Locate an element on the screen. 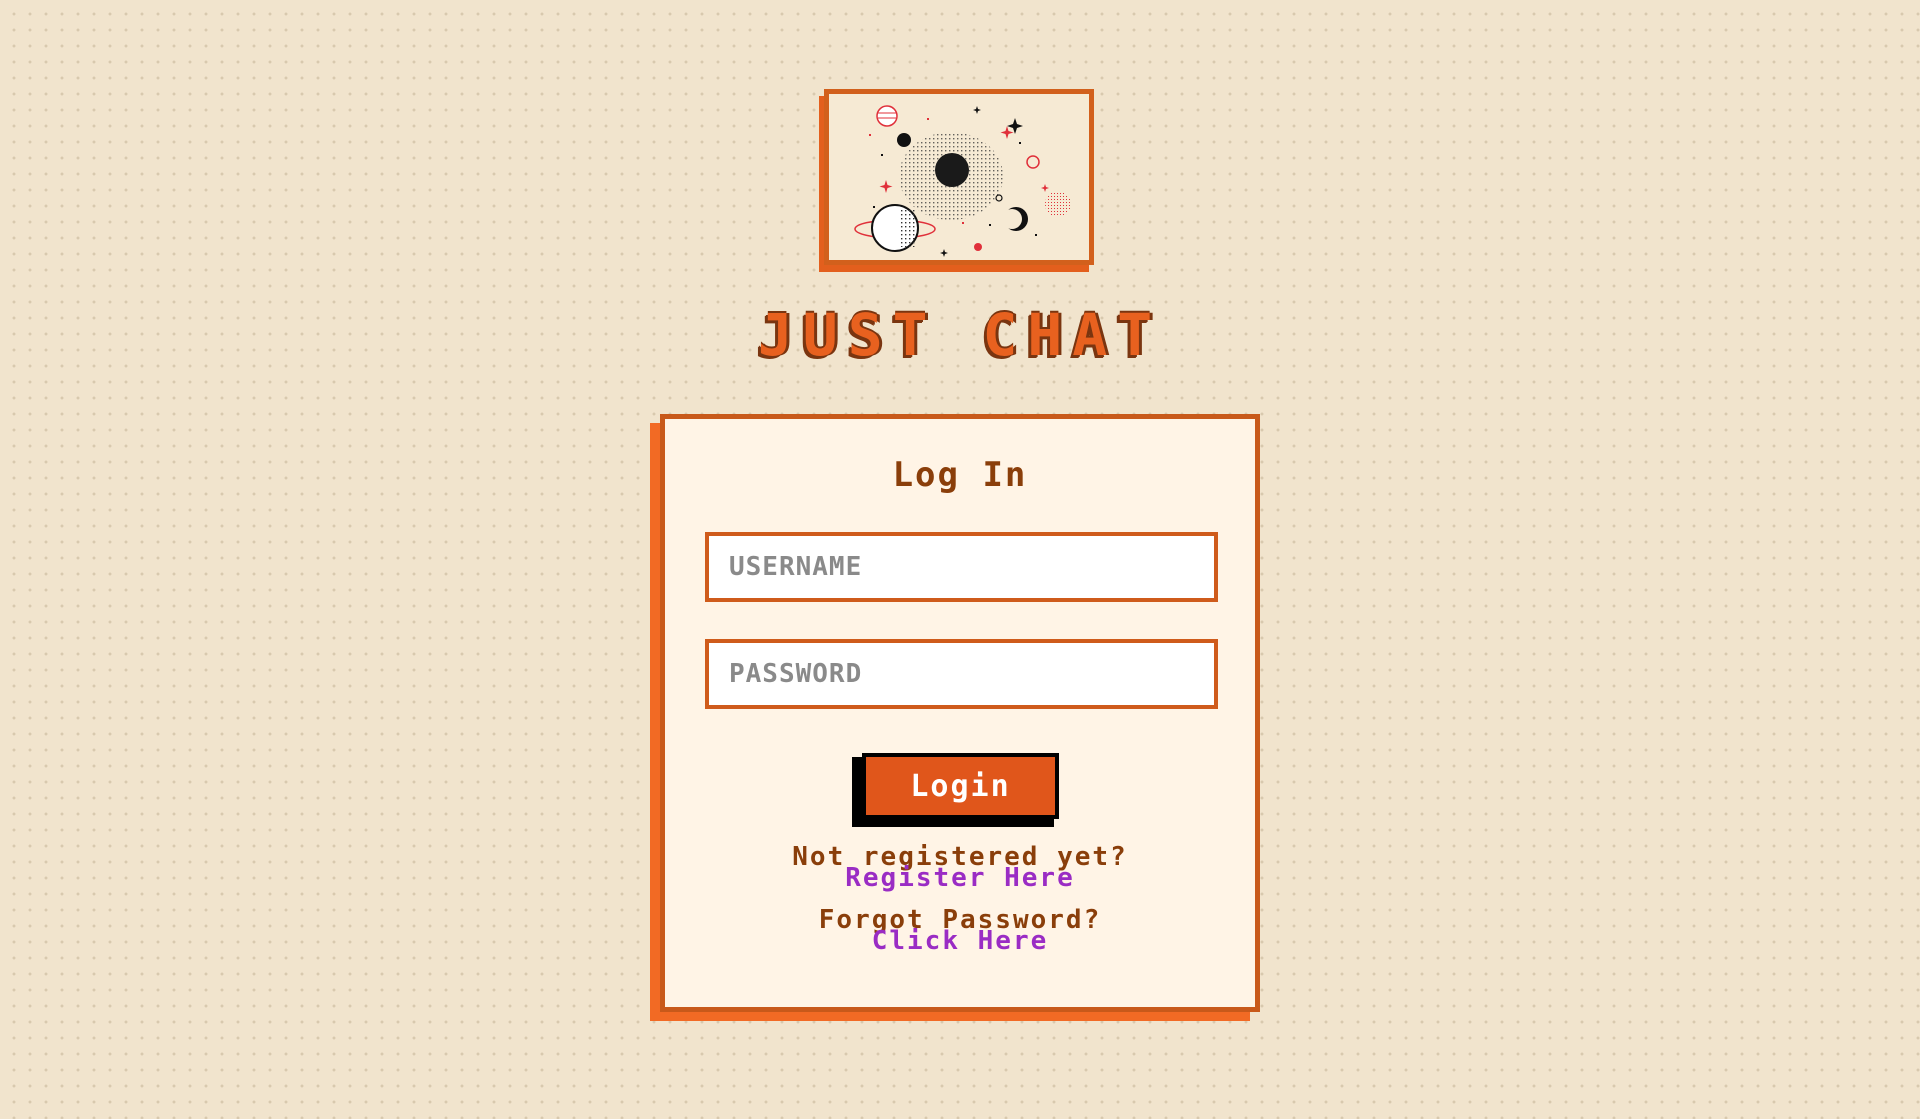  space-planets-icon is located at coordinates (962, 181).